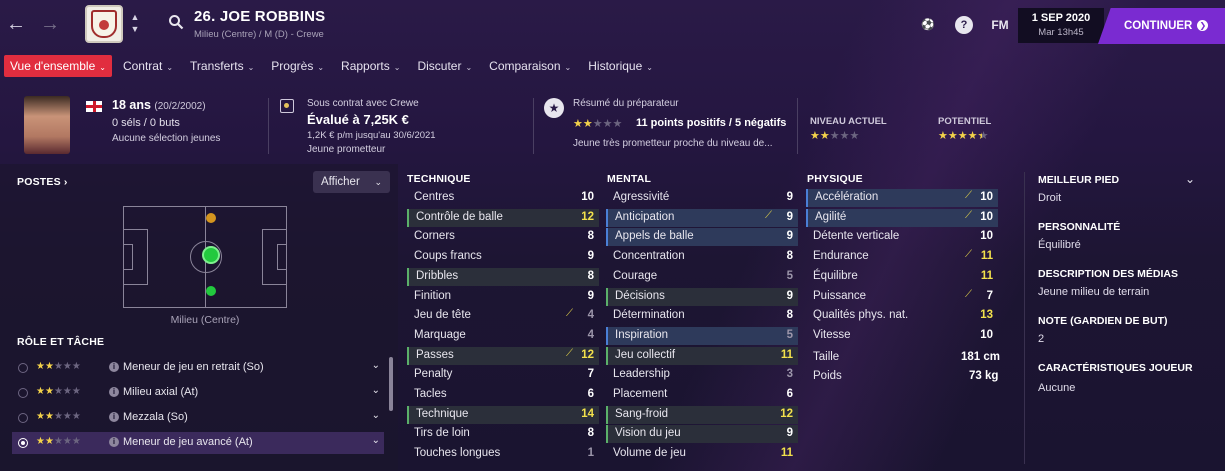 This screenshot has height=471, width=1225. What do you see at coordinates (297, 66) in the screenshot?
I see `tab-progress: Progrès ⌄` at bounding box center [297, 66].